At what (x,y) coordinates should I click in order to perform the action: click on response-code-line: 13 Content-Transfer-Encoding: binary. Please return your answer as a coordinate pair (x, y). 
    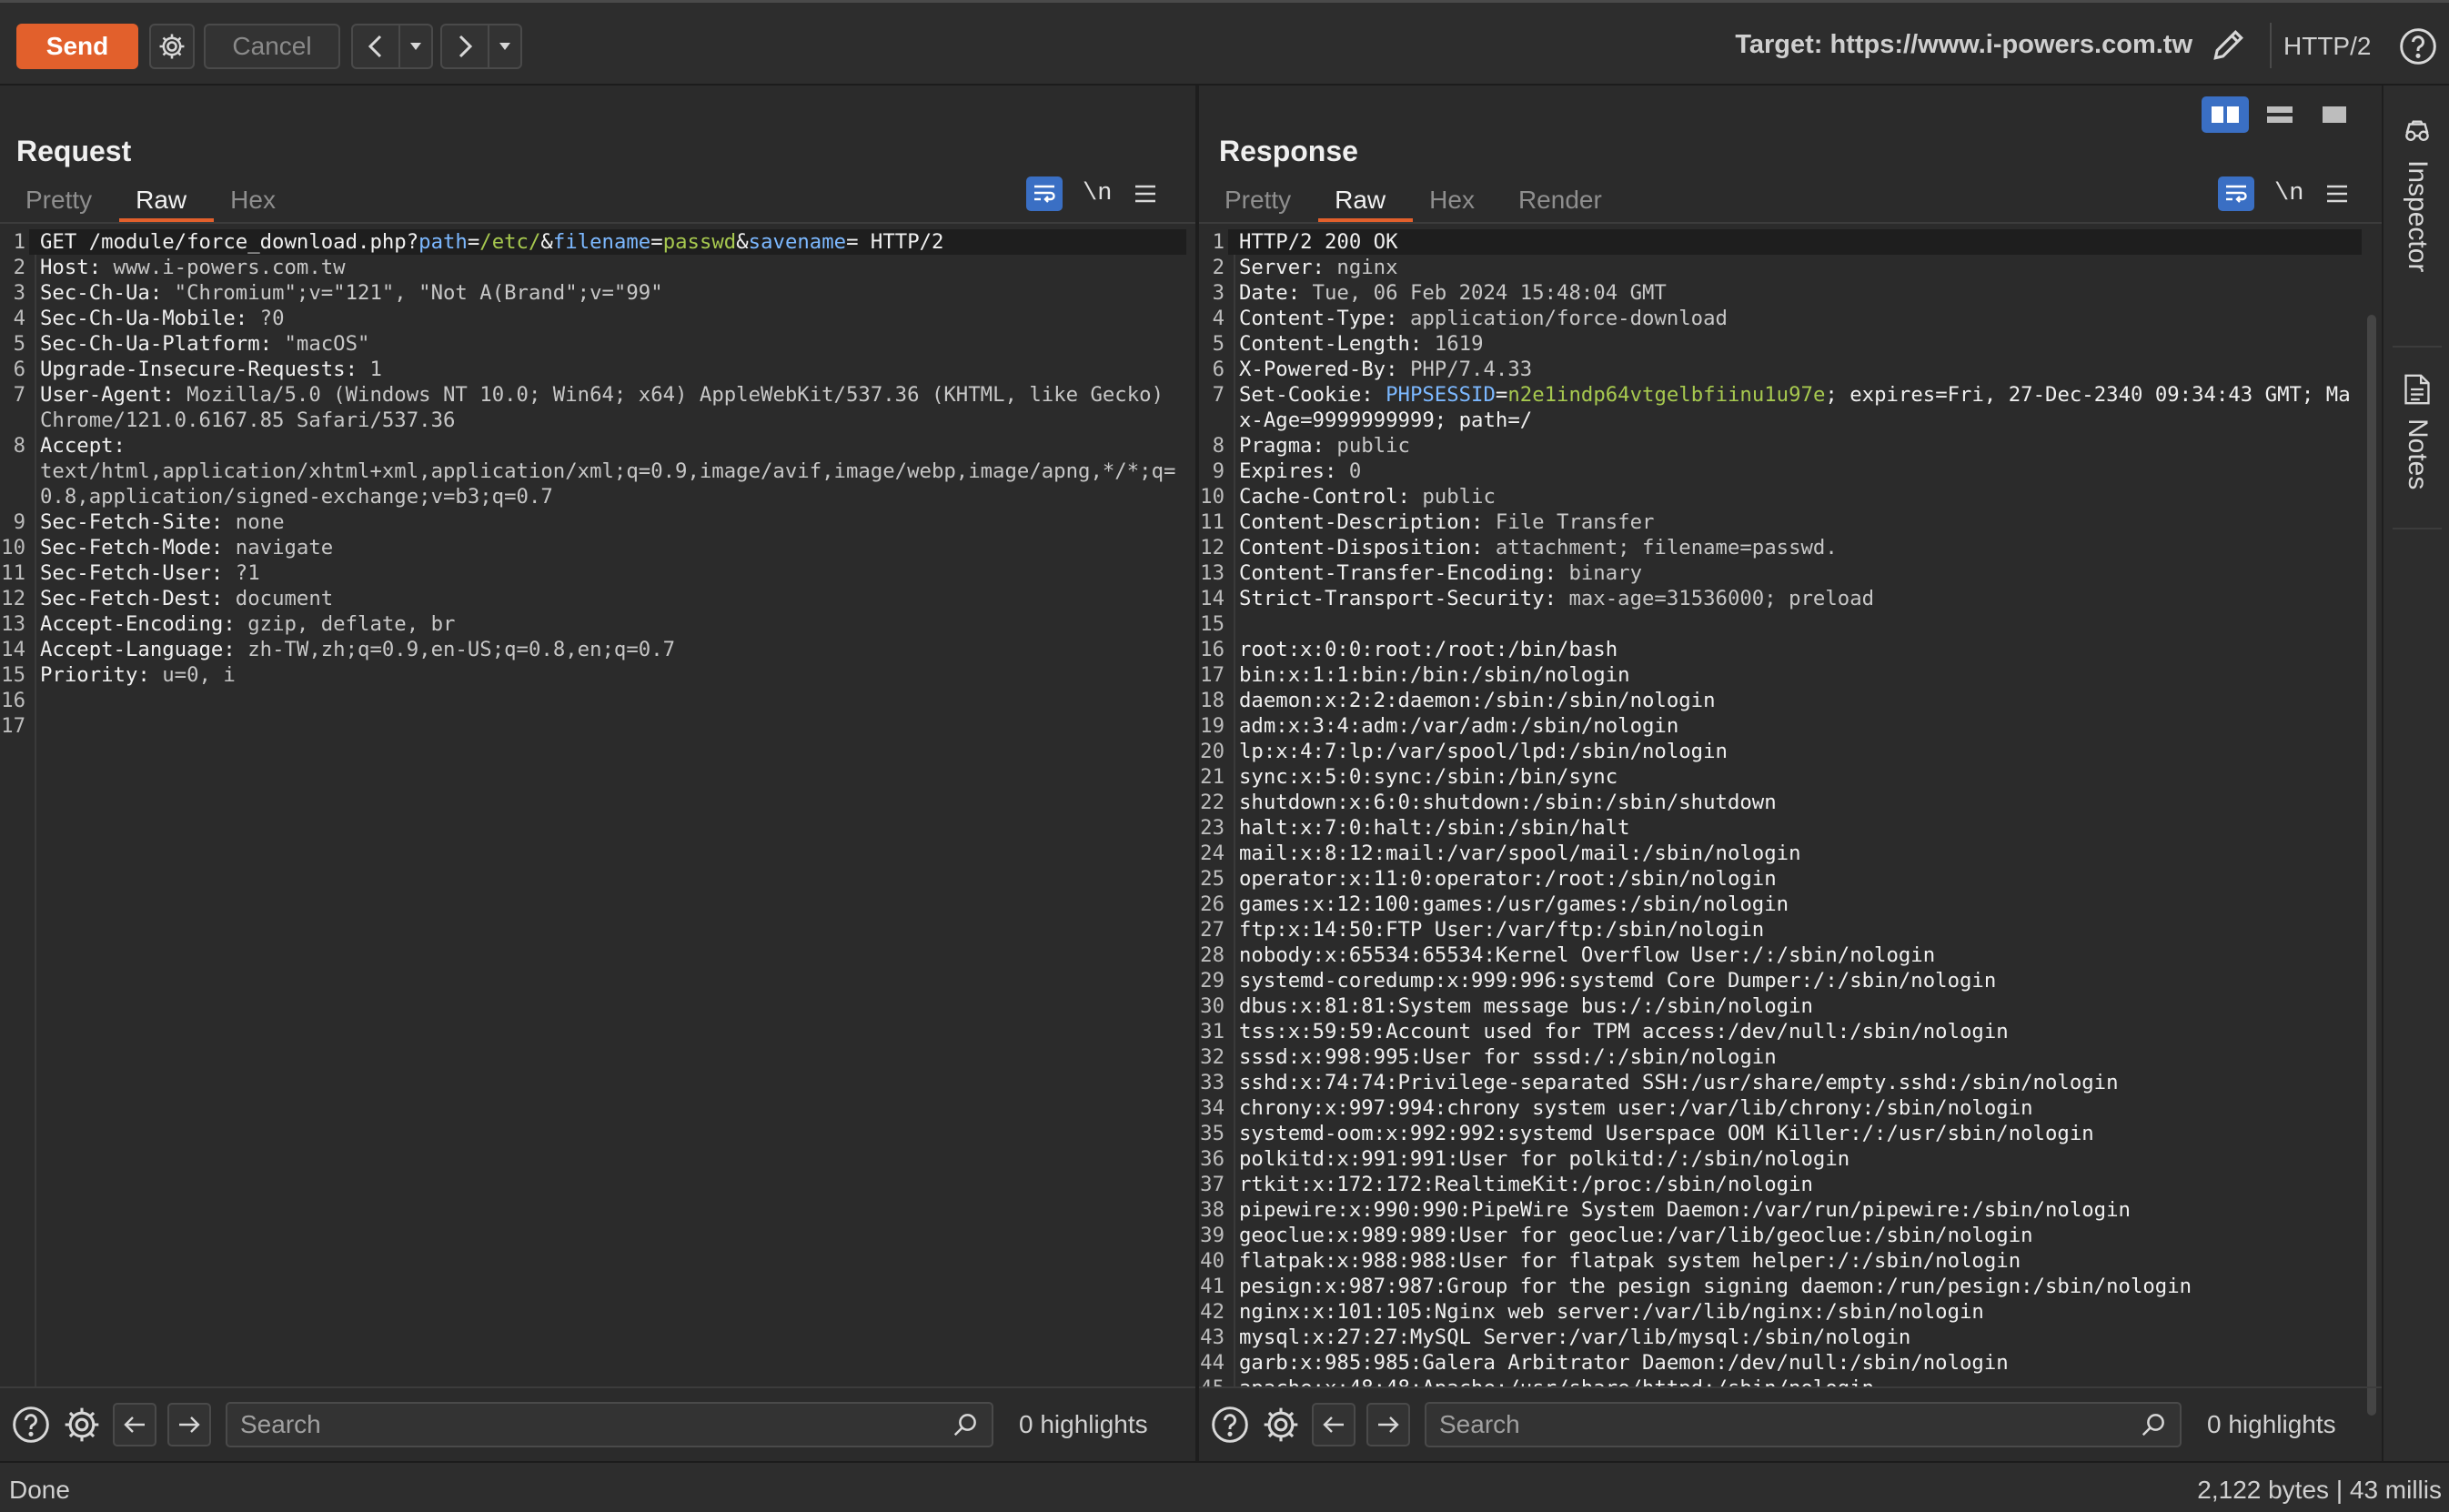
    Looking at the image, I should click on (1780, 573).